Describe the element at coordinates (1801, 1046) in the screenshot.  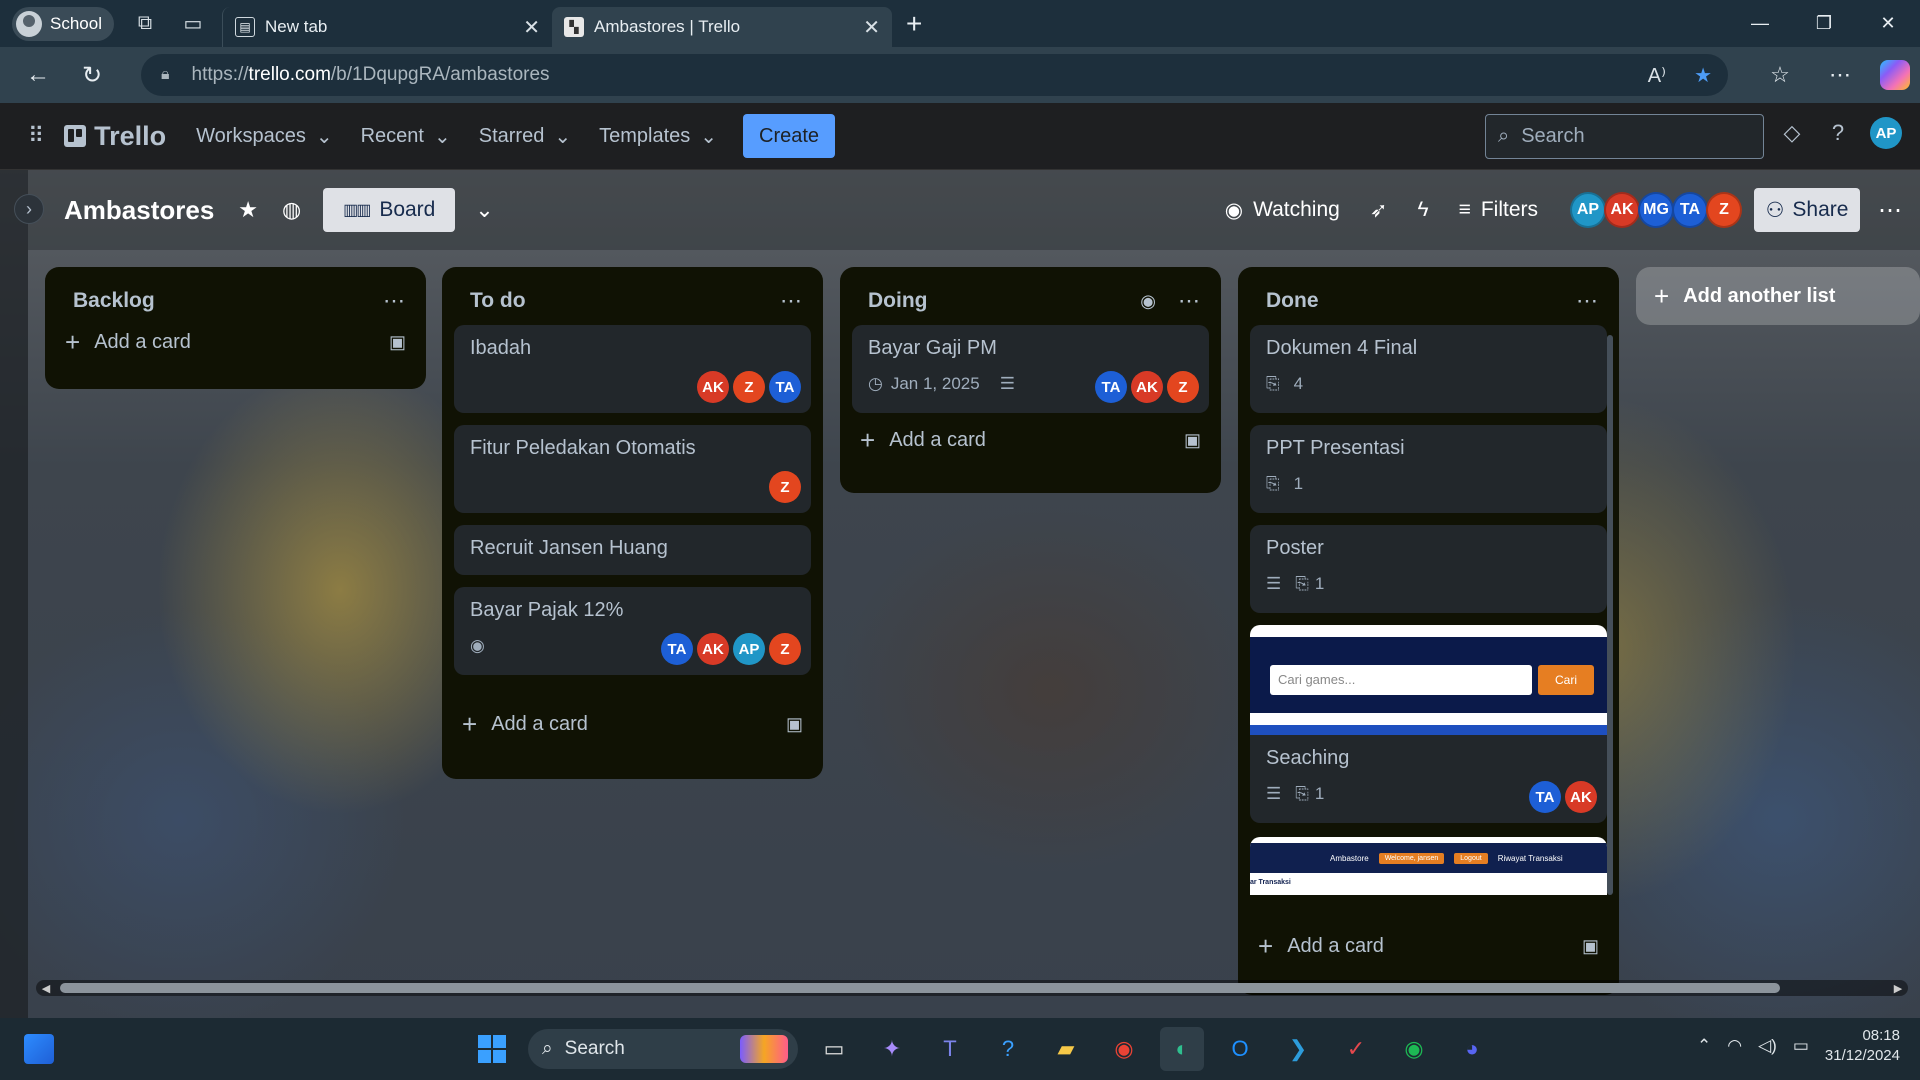
I see `battery-icon: ▭` at that location.